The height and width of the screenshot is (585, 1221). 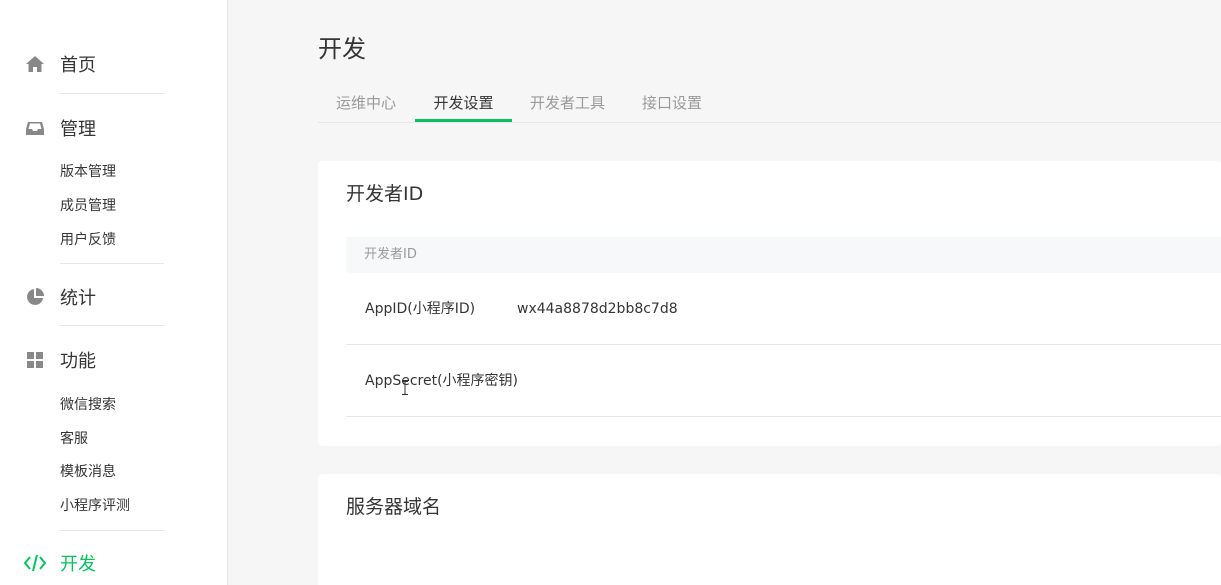 What do you see at coordinates (35, 128) in the screenshot?
I see `inbox-icon` at bounding box center [35, 128].